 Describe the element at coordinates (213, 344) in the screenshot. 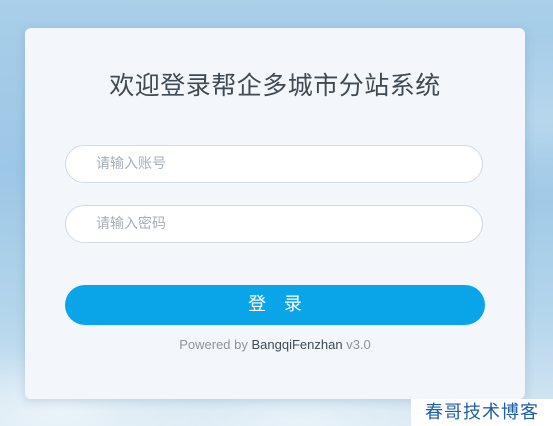

I see `powered-prefix: Powered by` at that location.